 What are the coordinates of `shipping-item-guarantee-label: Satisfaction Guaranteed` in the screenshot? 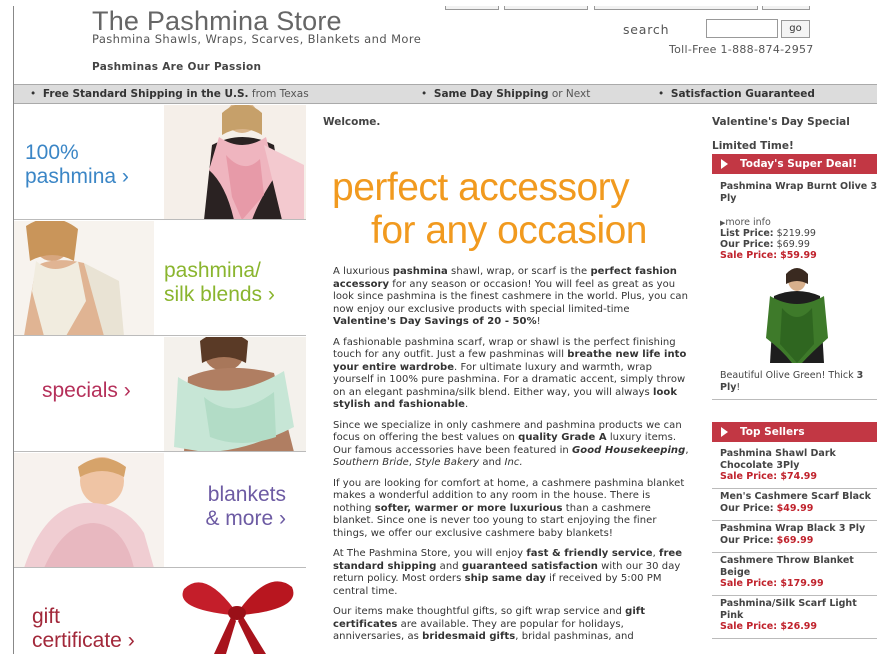 It's located at (742, 94).